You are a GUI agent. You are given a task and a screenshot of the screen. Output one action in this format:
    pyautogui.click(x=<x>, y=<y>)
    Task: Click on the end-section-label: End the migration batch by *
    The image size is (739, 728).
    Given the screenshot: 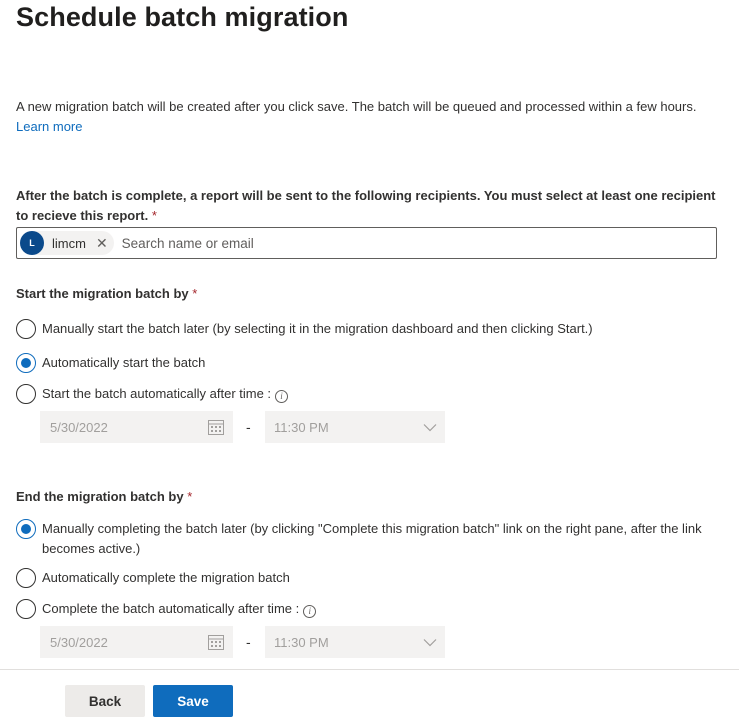 What is the action you would take?
    pyautogui.click(x=104, y=496)
    